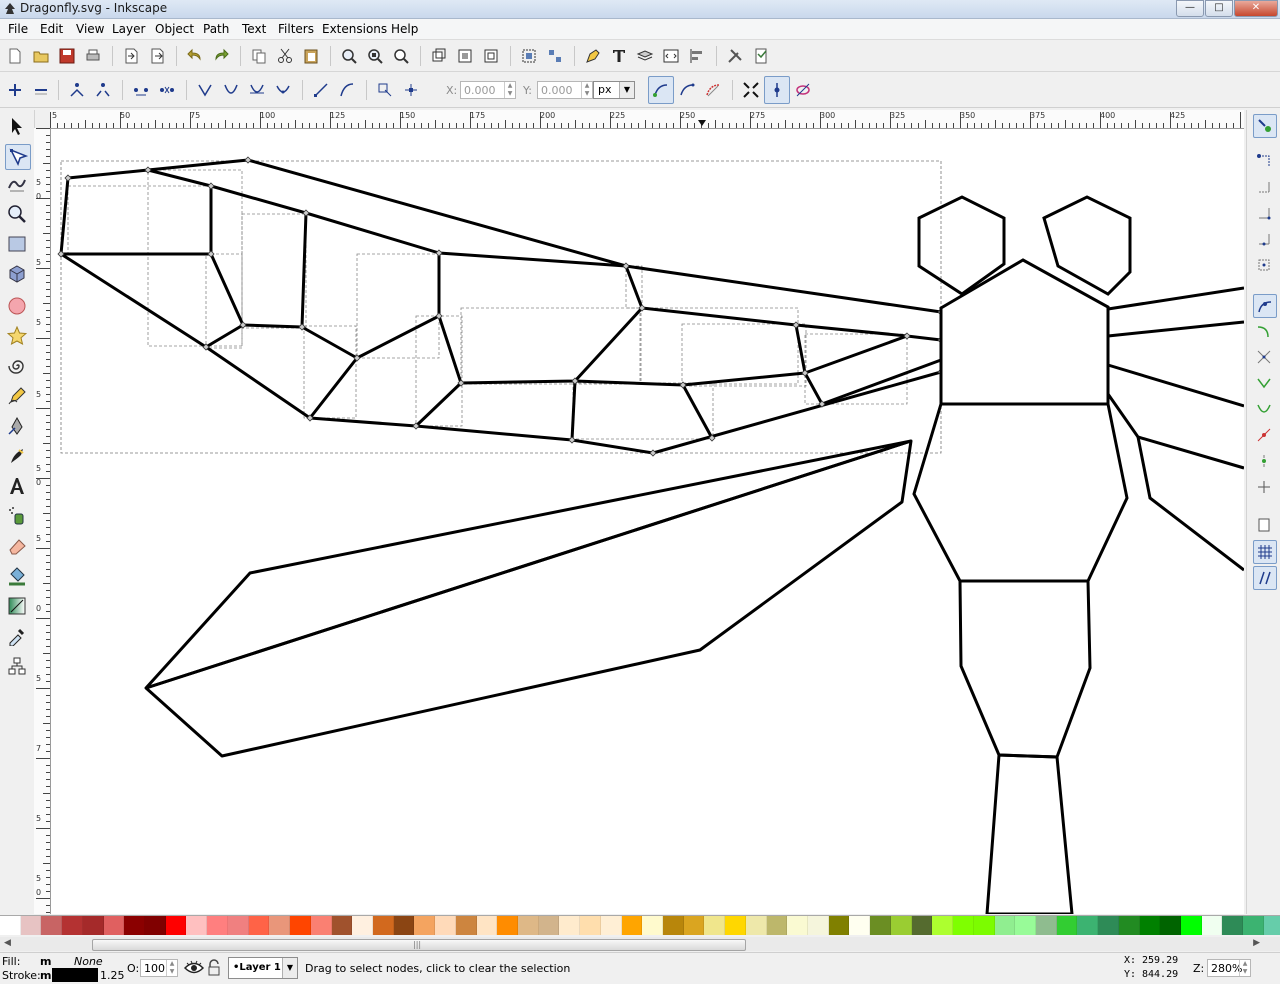 Image resolution: width=1280 pixels, height=984 pixels. I want to click on right-wings, so click(1175, 429).